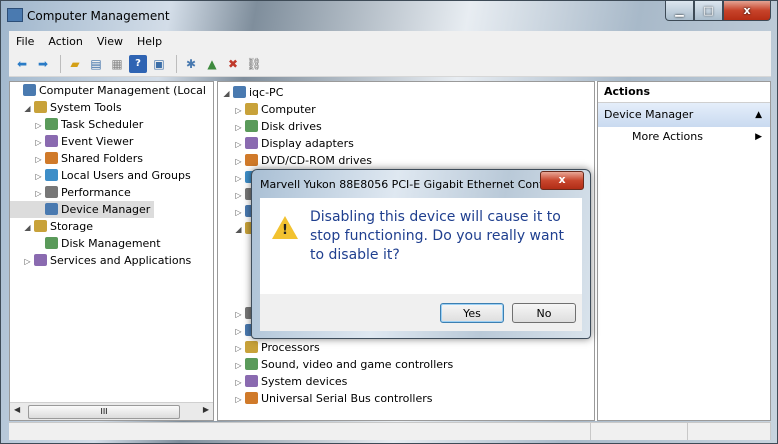 The image size is (778, 444). I want to click on show-hide-tree-icon: ▤, so click(96, 64).